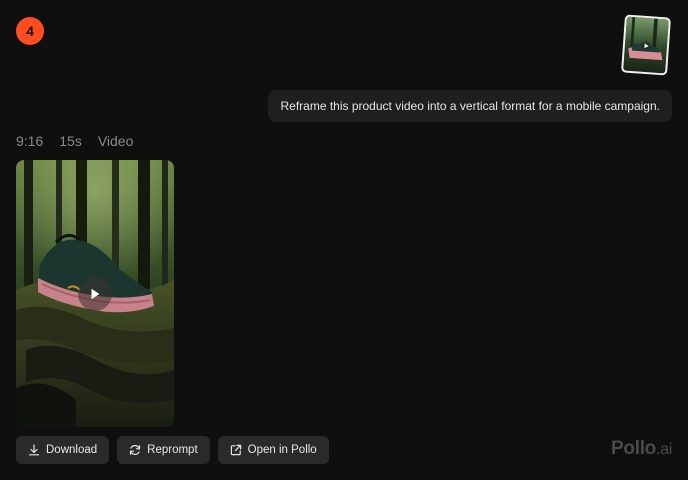 This screenshot has height=480, width=688. I want to click on reprompt-label: Reprompt, so click(172, 450).